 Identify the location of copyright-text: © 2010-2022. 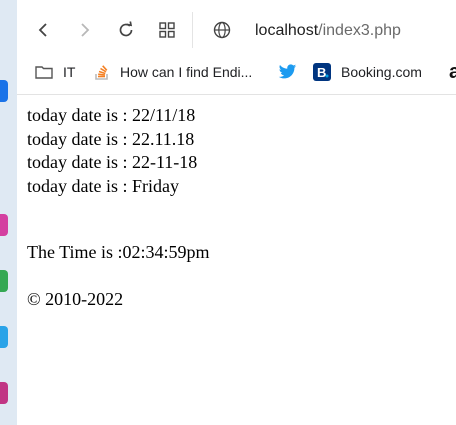
(75, 299).